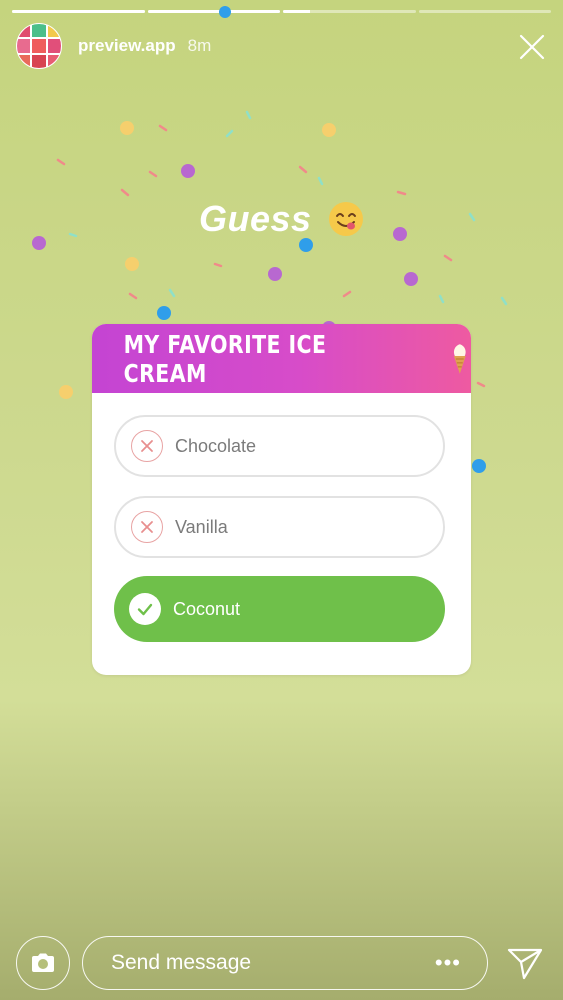  What do you see at coordinates (281, 46) in the screenshot?
I see `story-header: preview.app 8m` at bounding box center [281, 46].